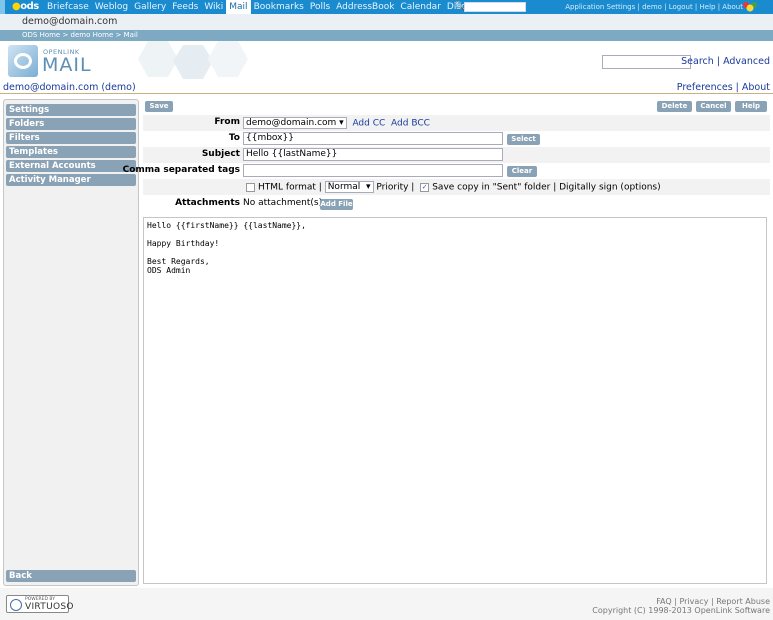 This screenshot has height=620, width=773. Describe the element at coordinates (213, 7) in the screenshot. I see `nav-item-wiki: Wiki` at that location.